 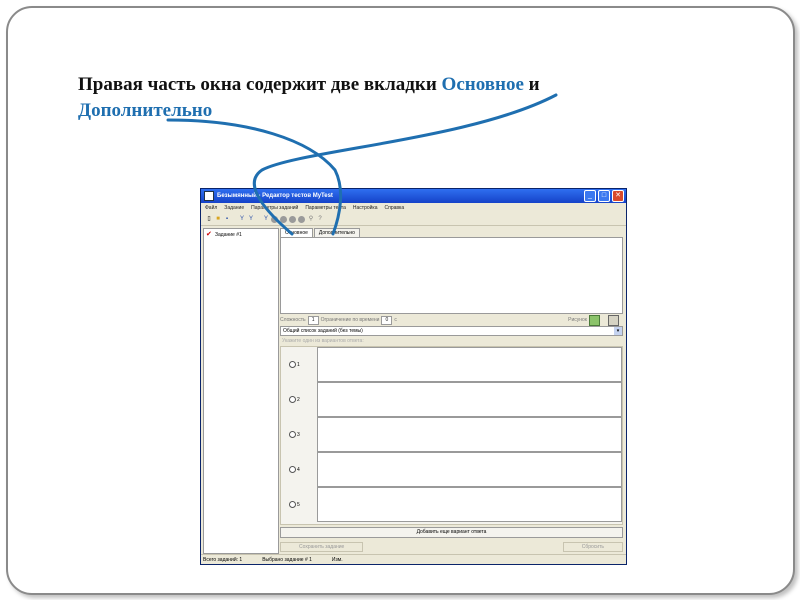 I want to click on status-selected: Выбрано задание # 1, so click(x=287, y=559).